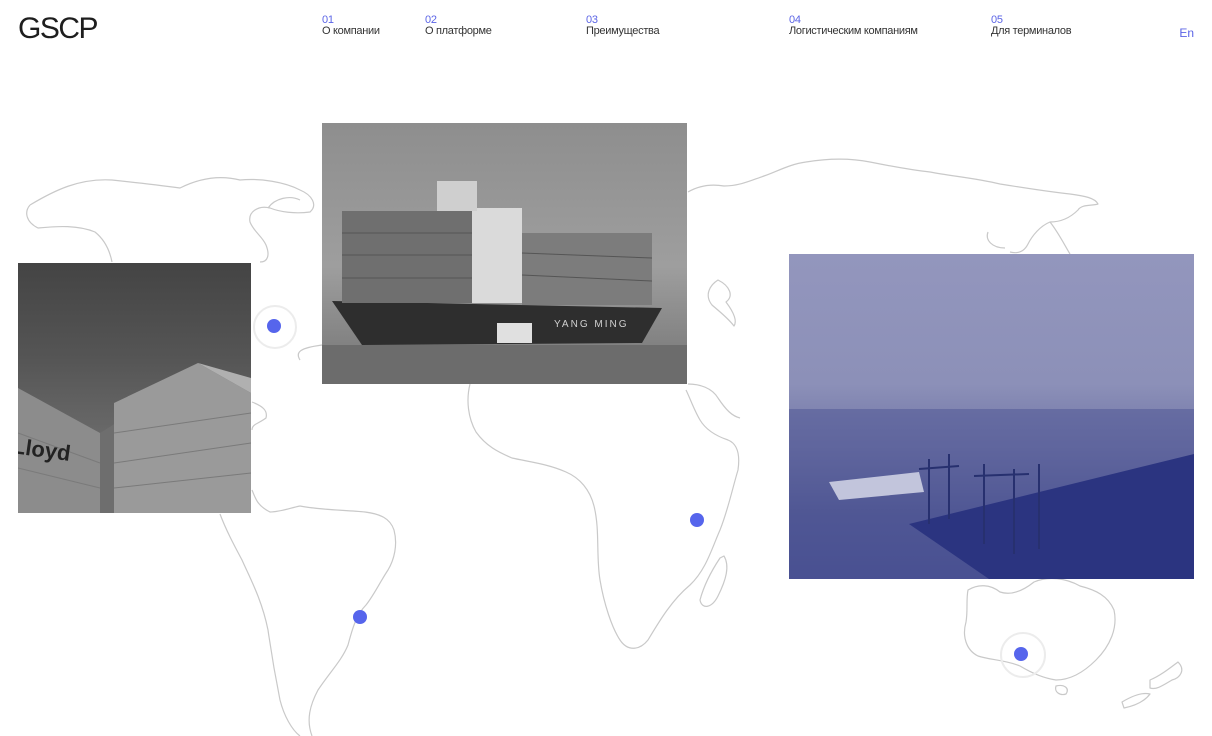  What do you see at coordinates (310, 352) in the screenshot?
I see `europe-africa-outline` at bounding box center [310, 352].